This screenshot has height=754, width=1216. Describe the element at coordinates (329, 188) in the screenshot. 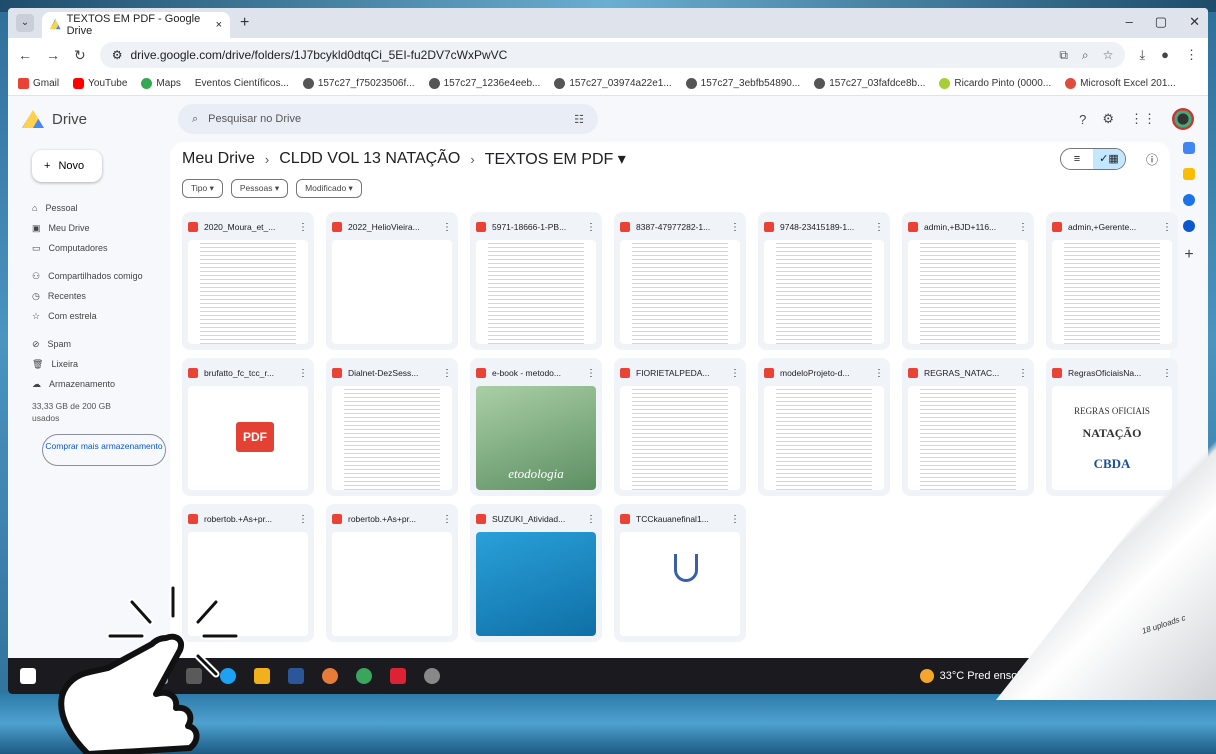

I see `filter-modificado: Modificado ▾` at that location.